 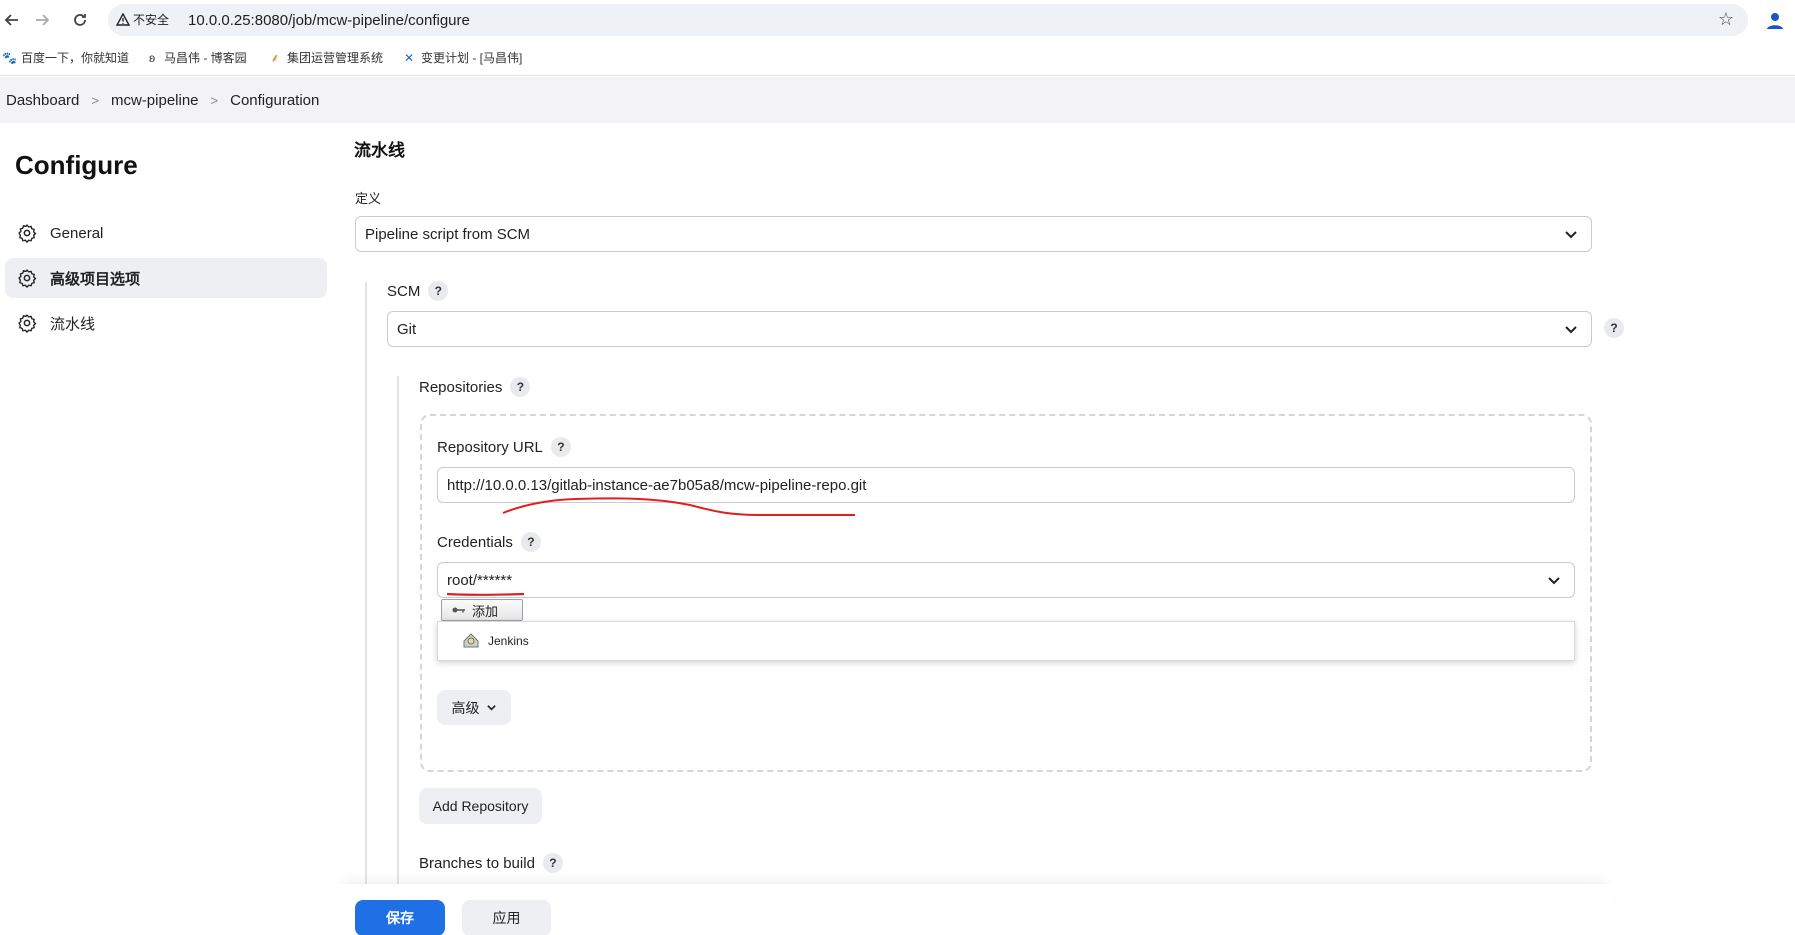 I want to click on sidebar-item-general: General, so click(x=166, y=233).